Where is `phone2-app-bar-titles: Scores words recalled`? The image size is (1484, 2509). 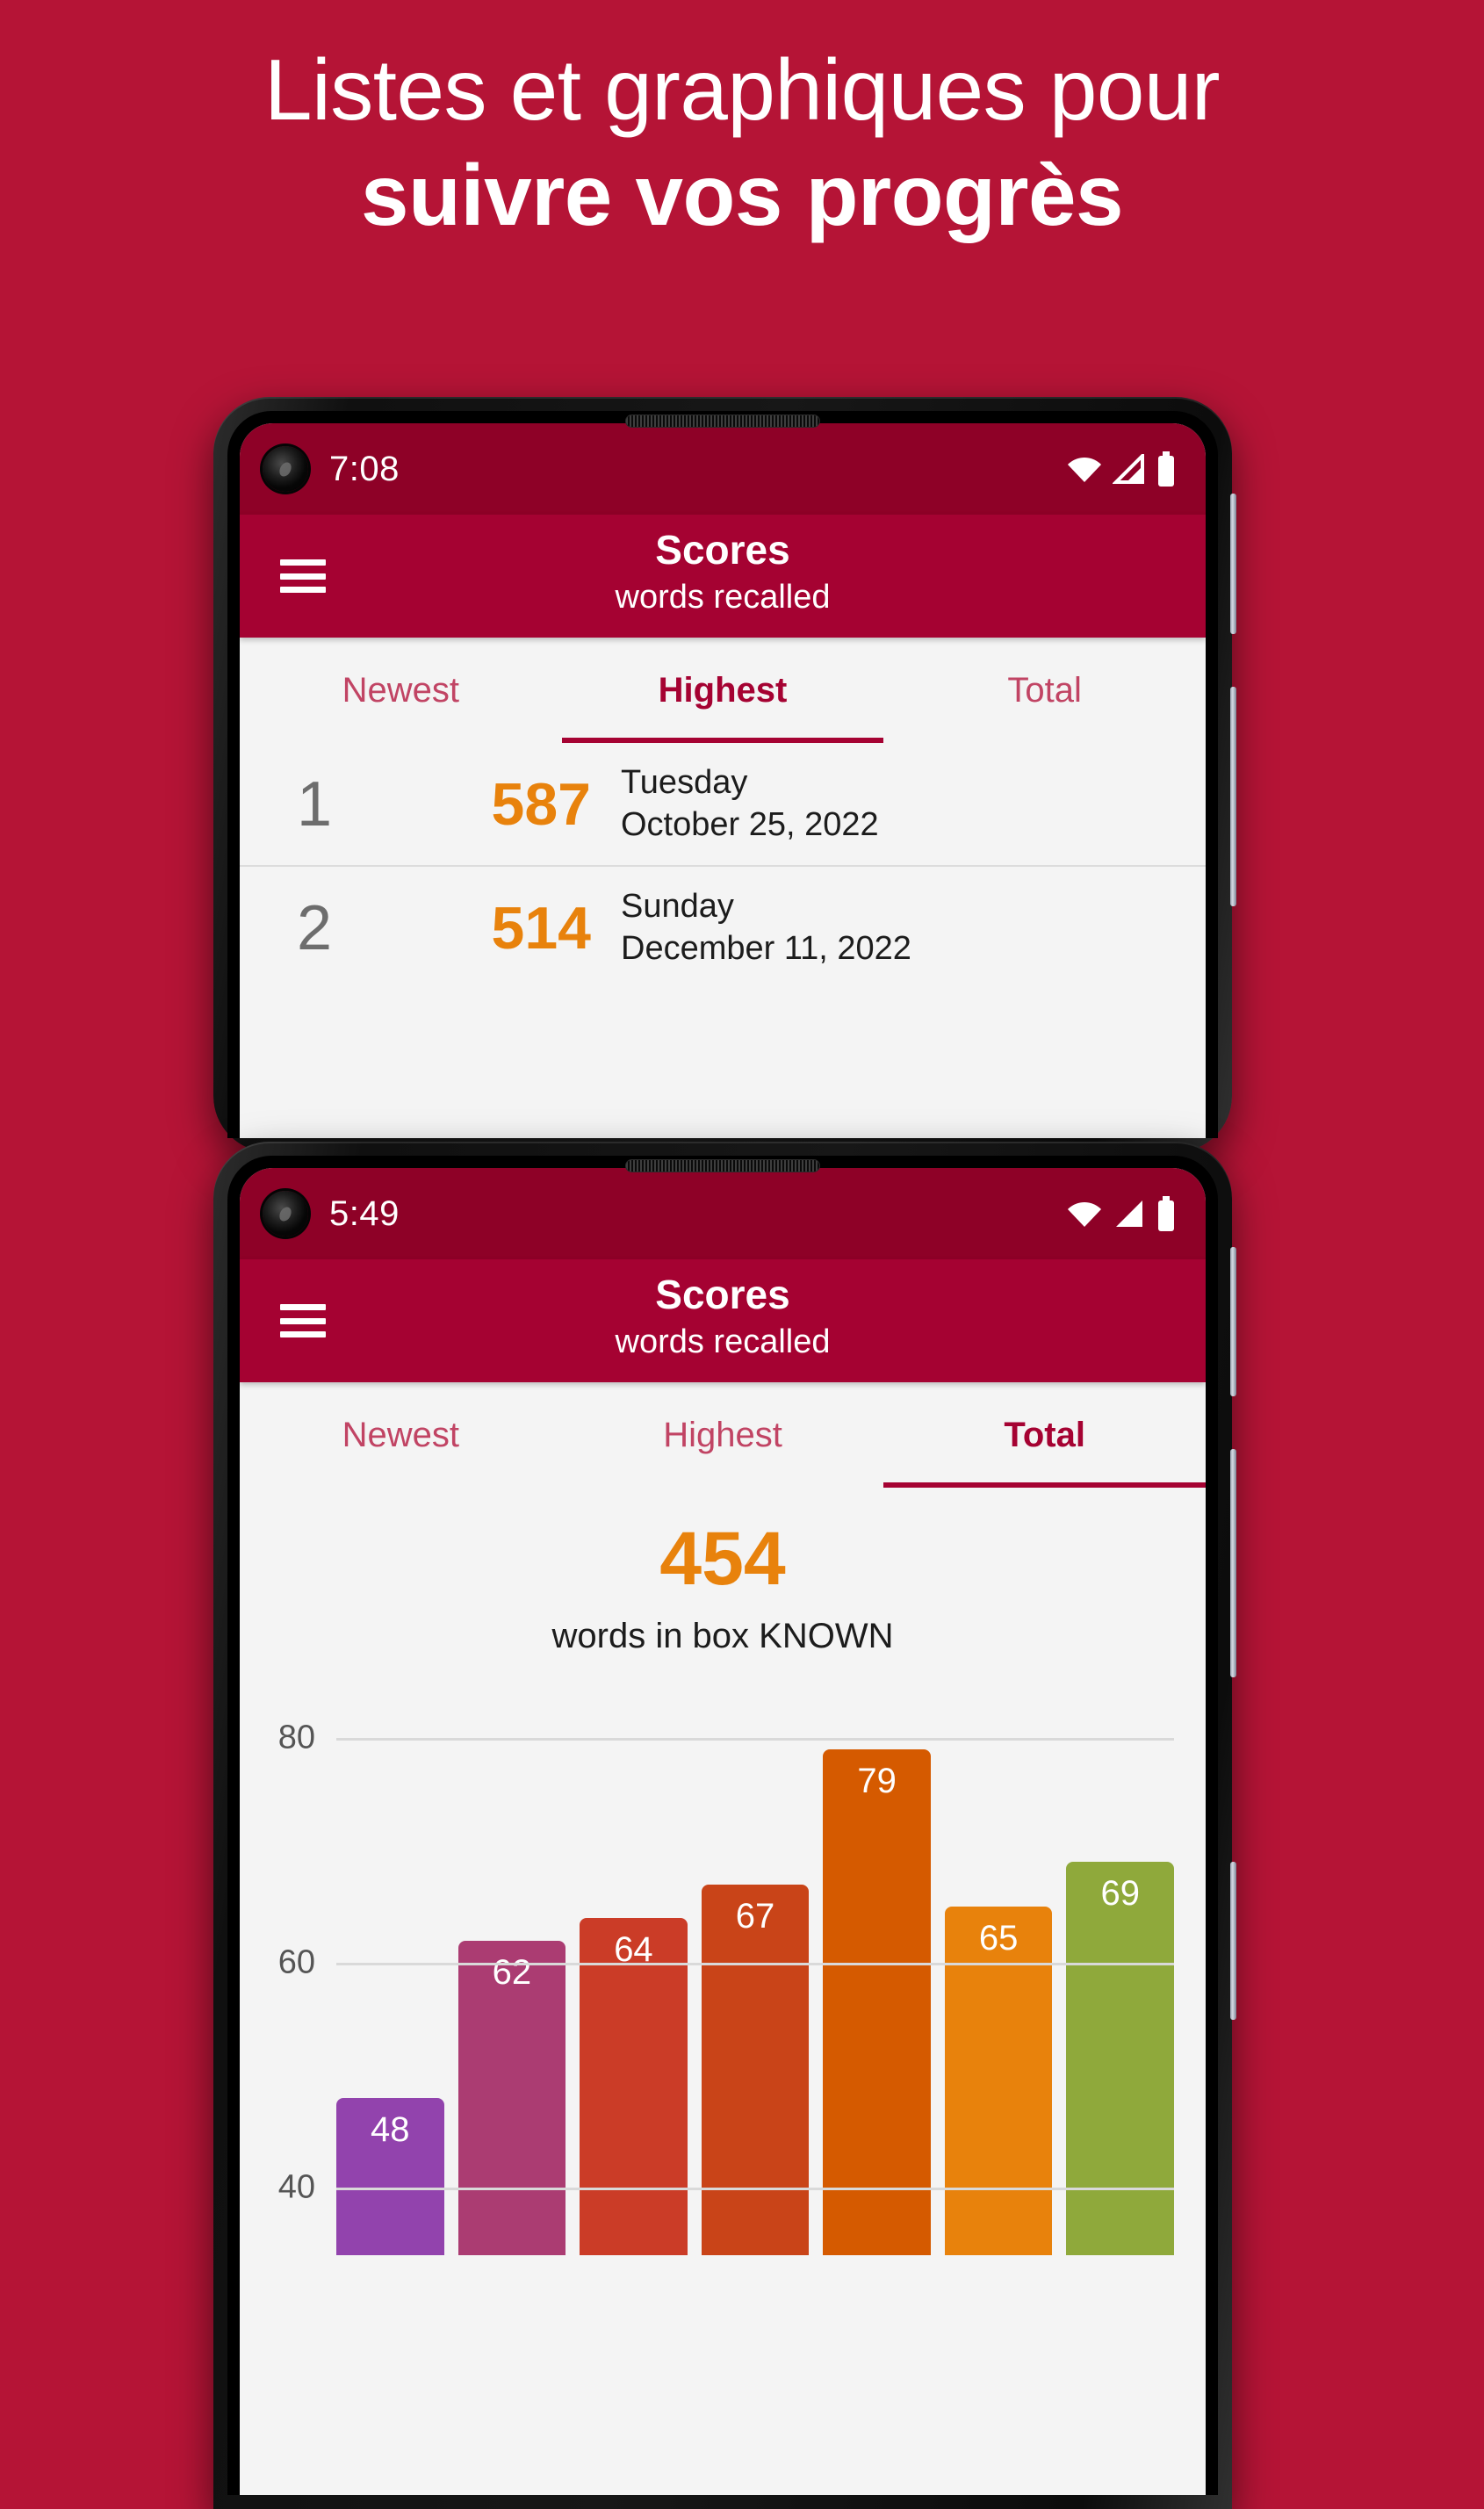 phone2-app-bar-titles: Scores words recalled is located at coordinates (723, 1317).